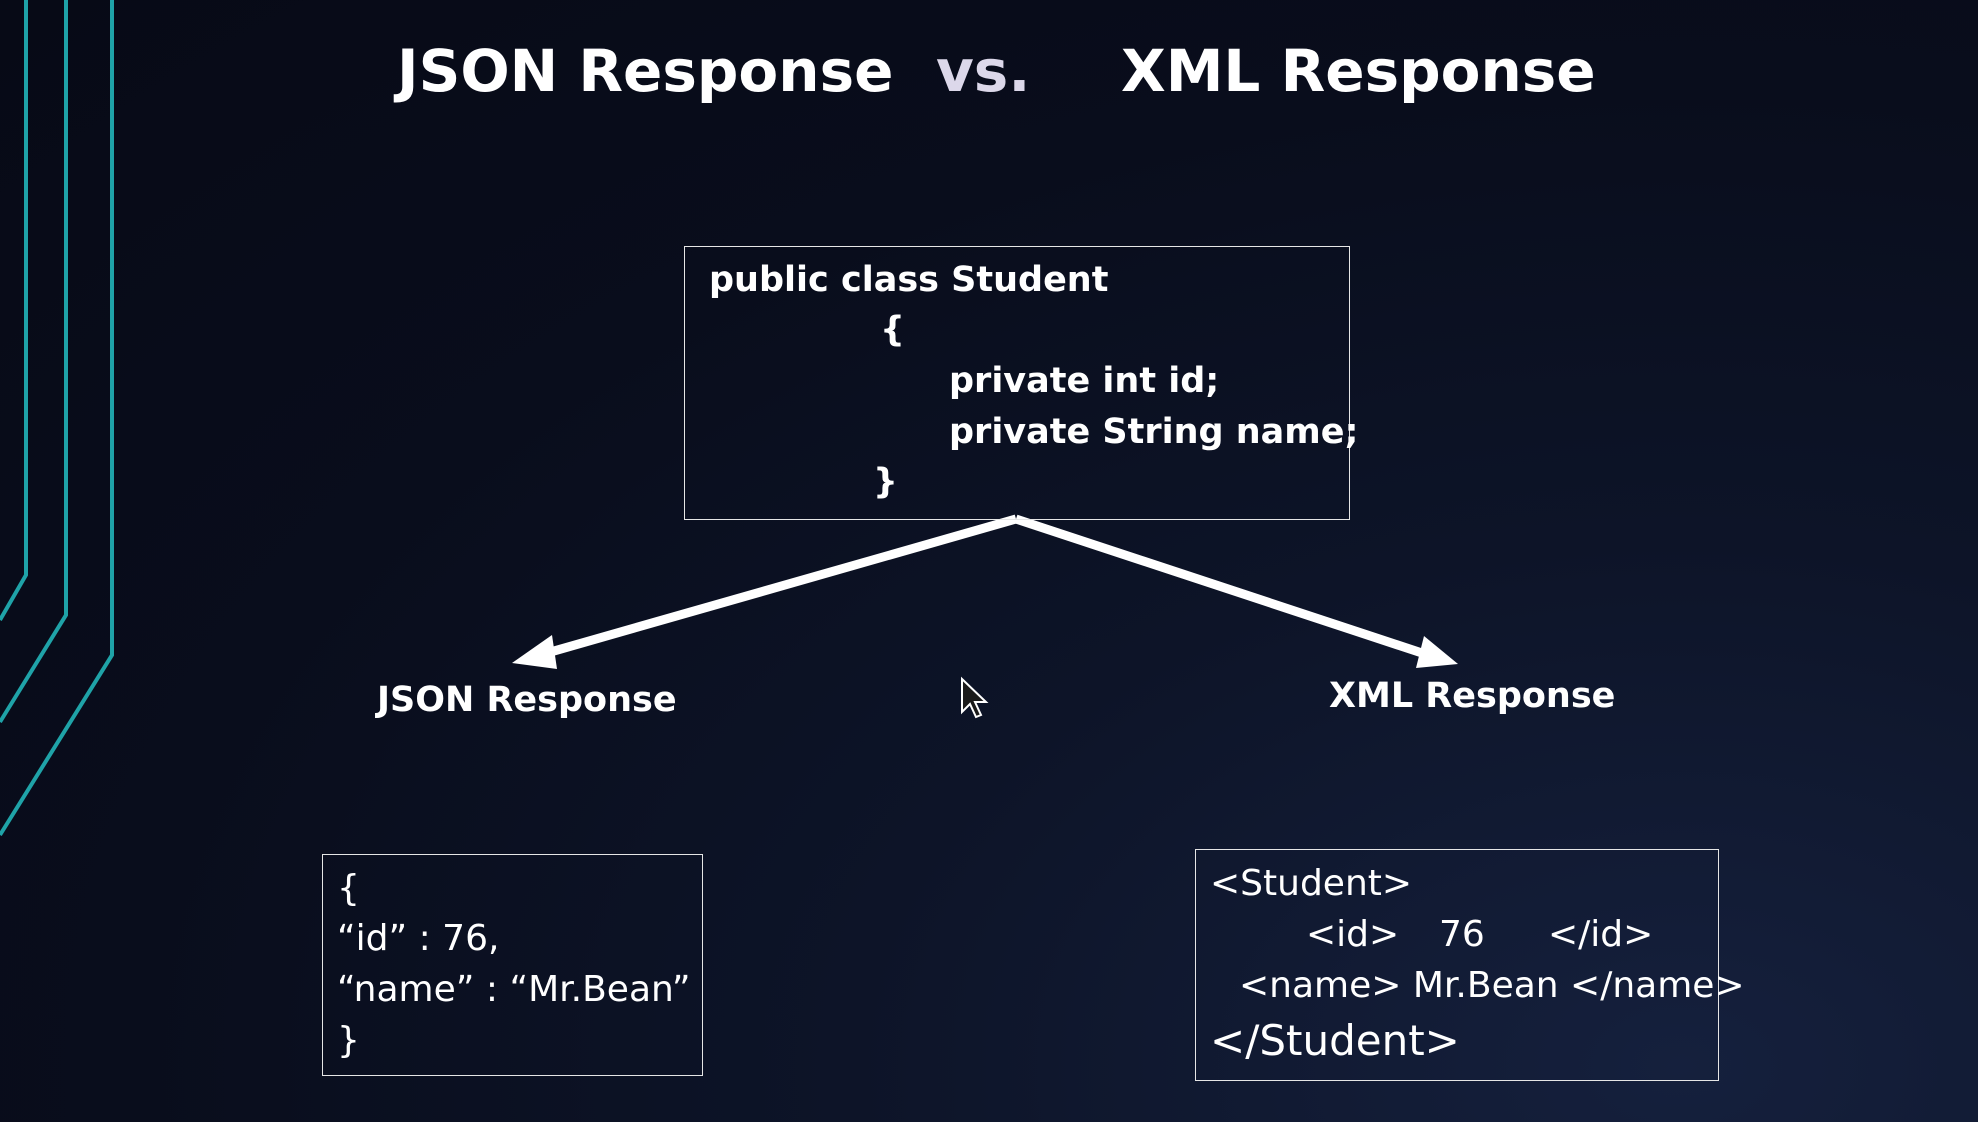  I want to click on class-line-field-name: private String name;, so click(1154, 432).